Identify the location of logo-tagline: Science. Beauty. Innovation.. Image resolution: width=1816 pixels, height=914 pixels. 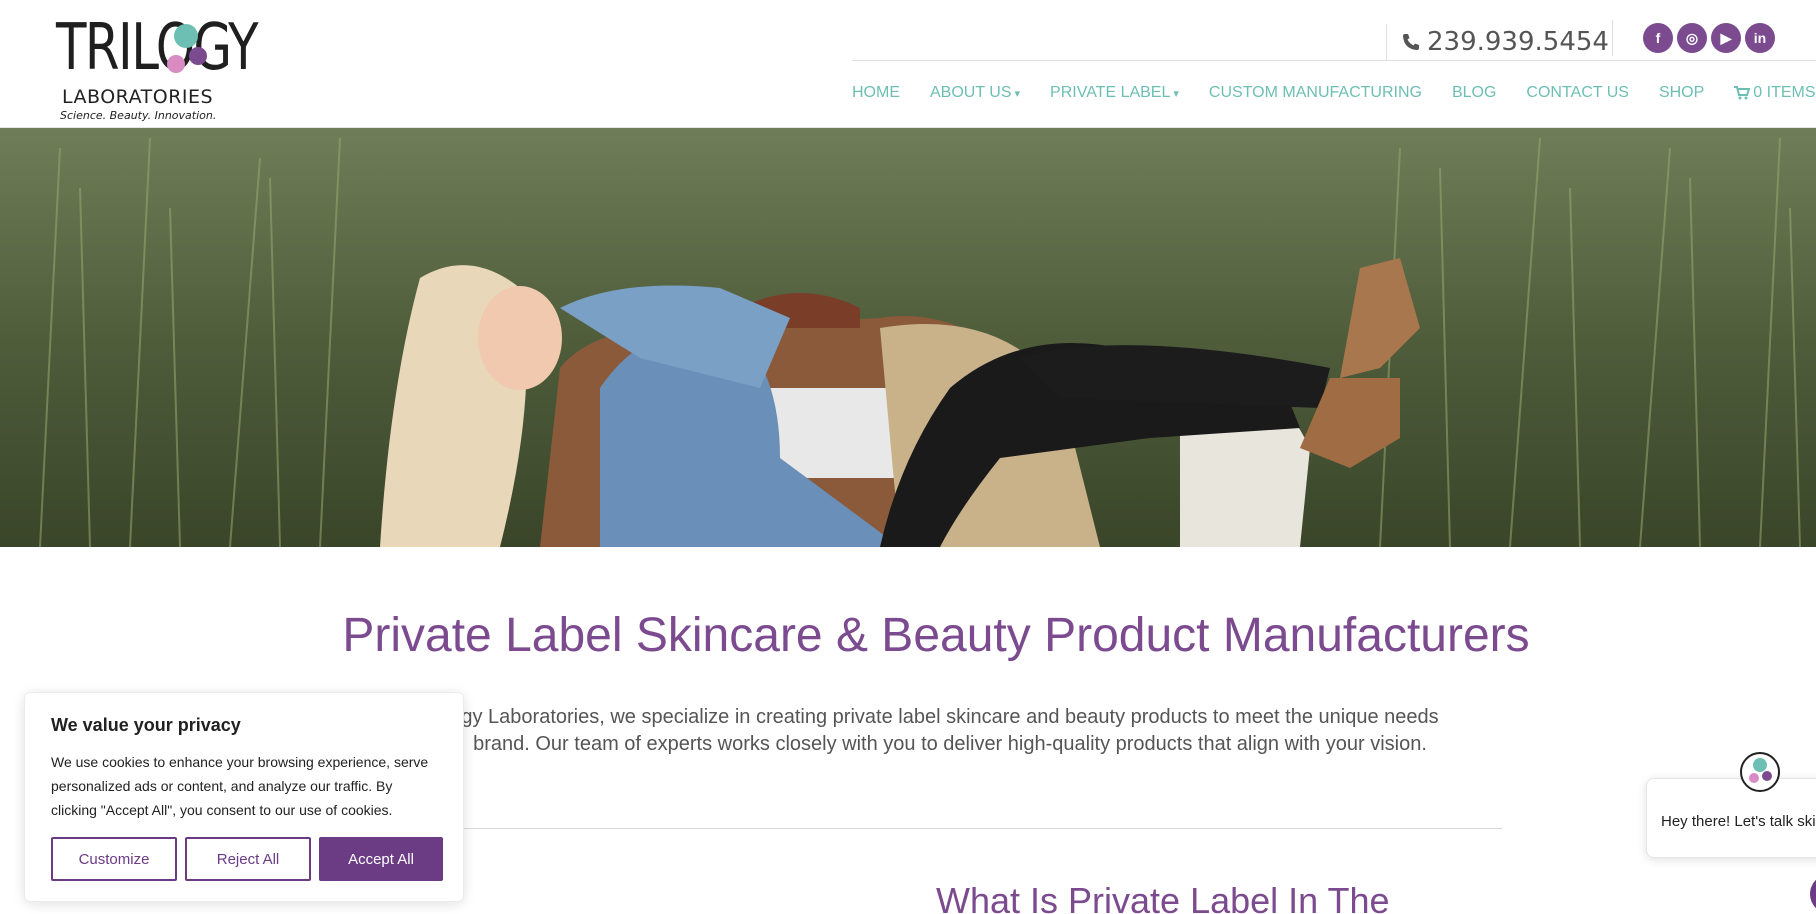
(138, 115).